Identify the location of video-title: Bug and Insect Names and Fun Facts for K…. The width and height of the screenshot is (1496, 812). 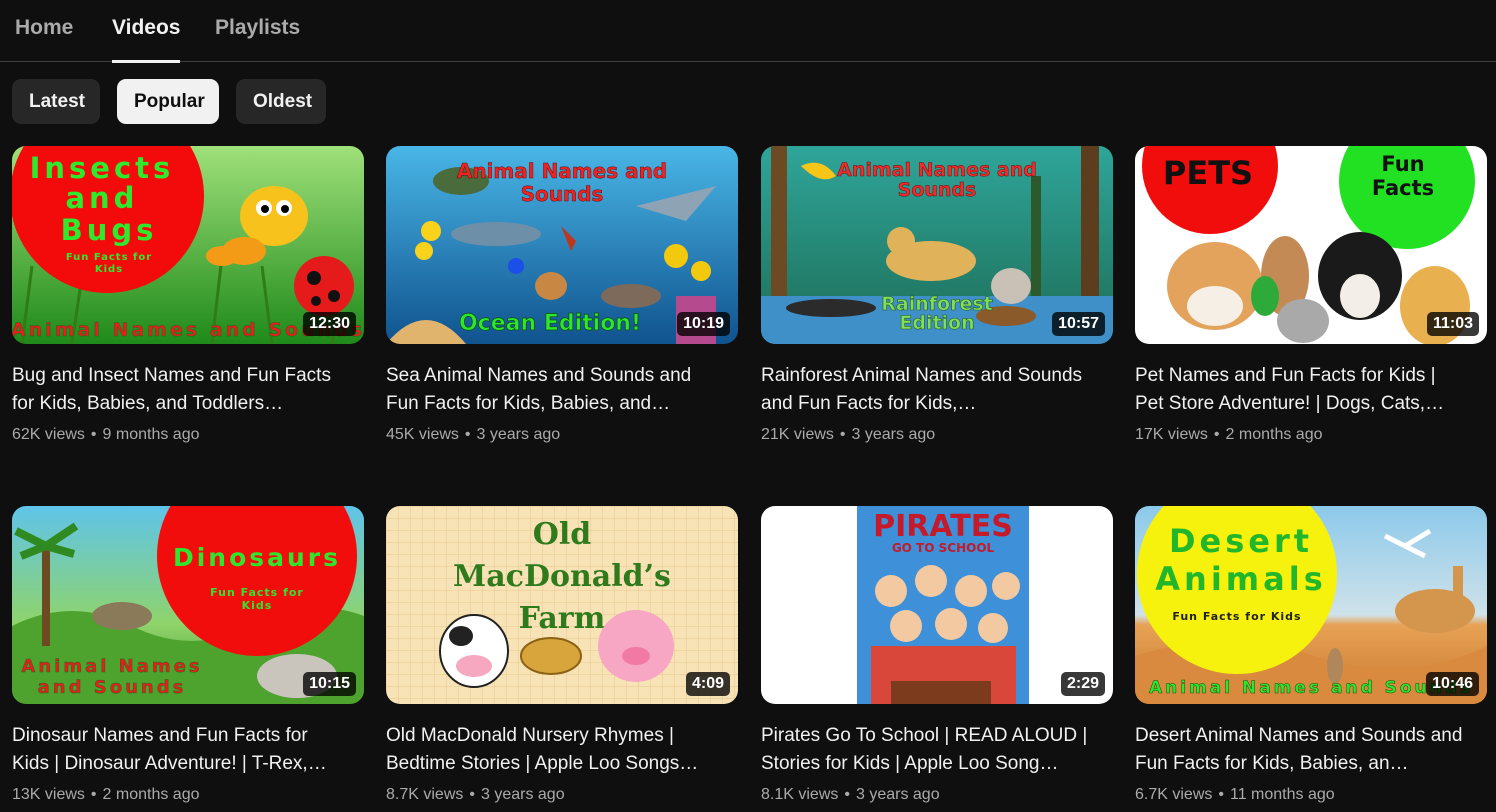
(177, 390).